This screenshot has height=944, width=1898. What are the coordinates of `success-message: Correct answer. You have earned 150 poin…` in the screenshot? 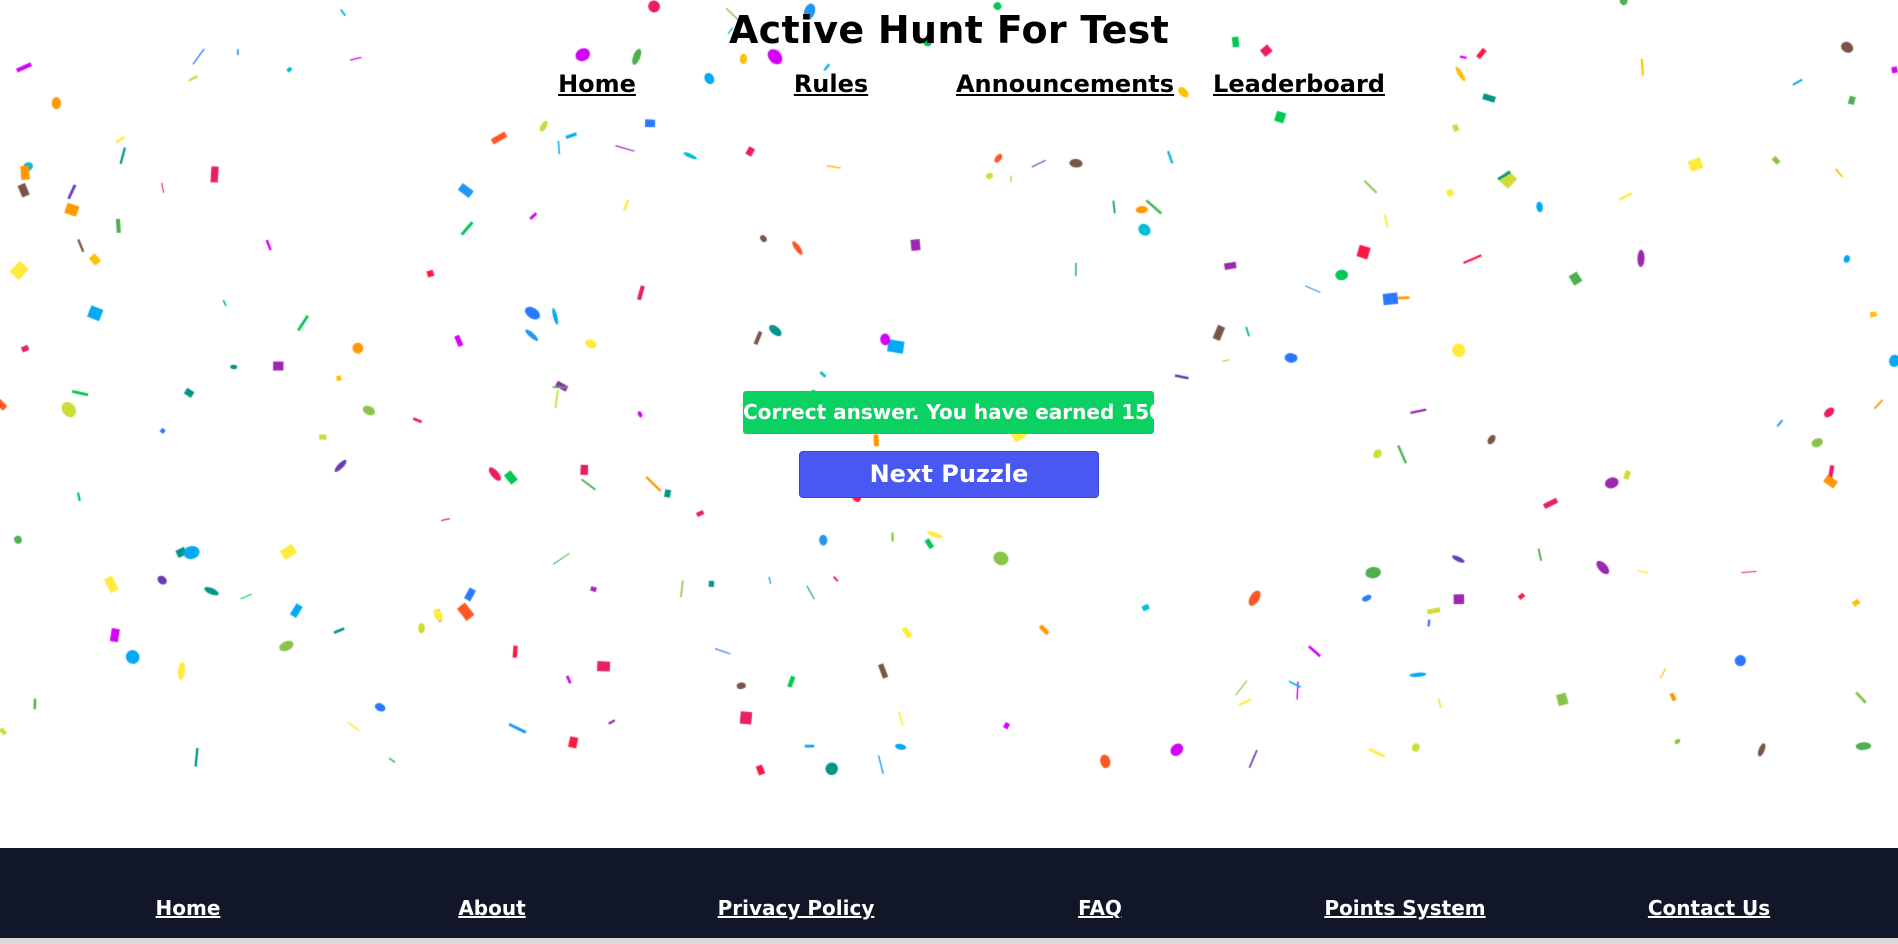 It's located at (948, 412).